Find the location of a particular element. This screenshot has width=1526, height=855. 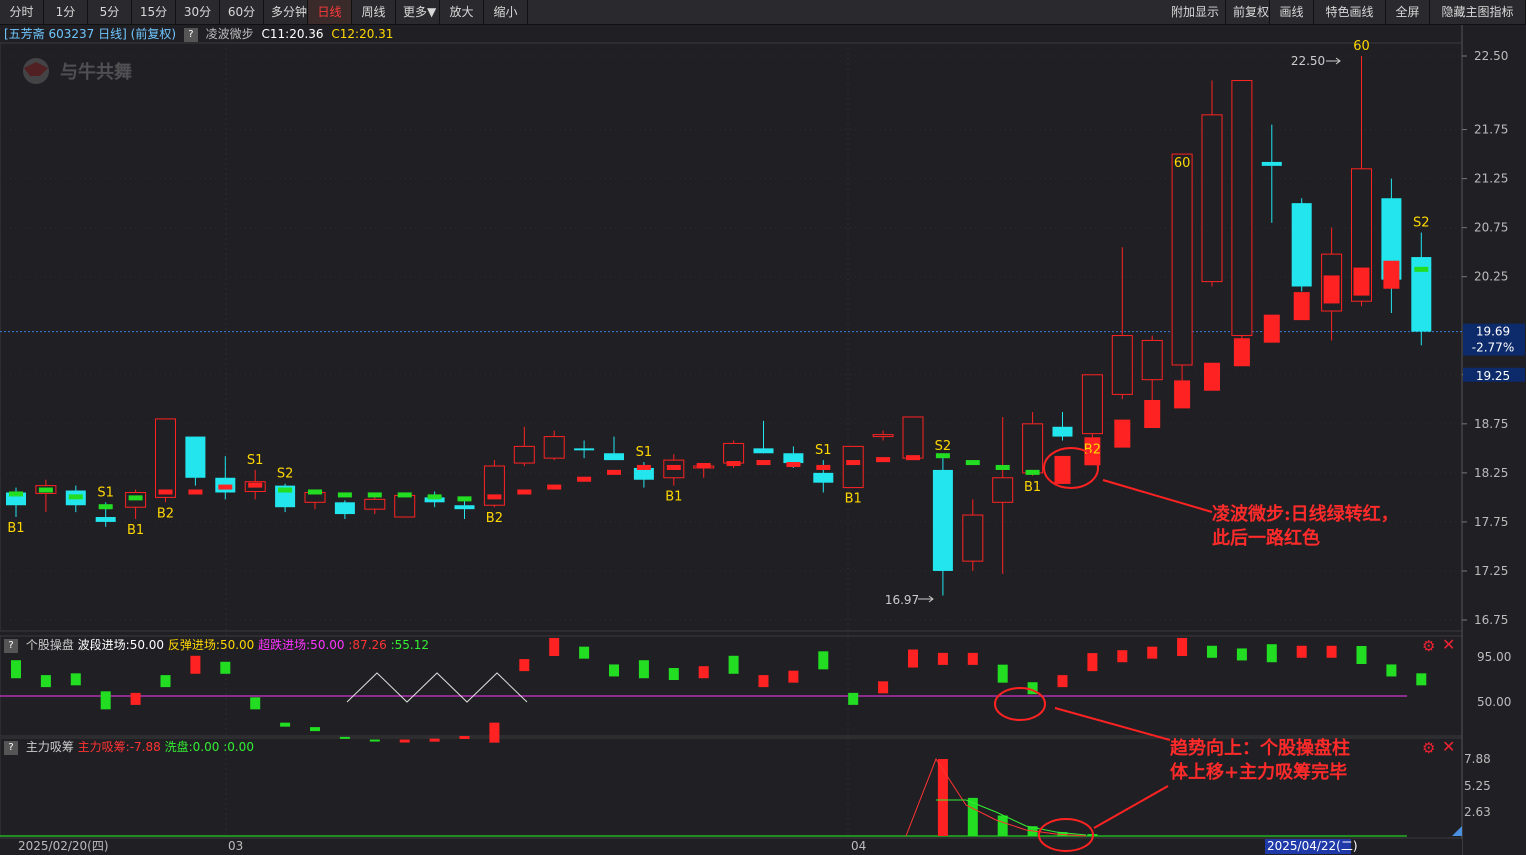

min-arrow-icon is located at coordinates (926, 599).